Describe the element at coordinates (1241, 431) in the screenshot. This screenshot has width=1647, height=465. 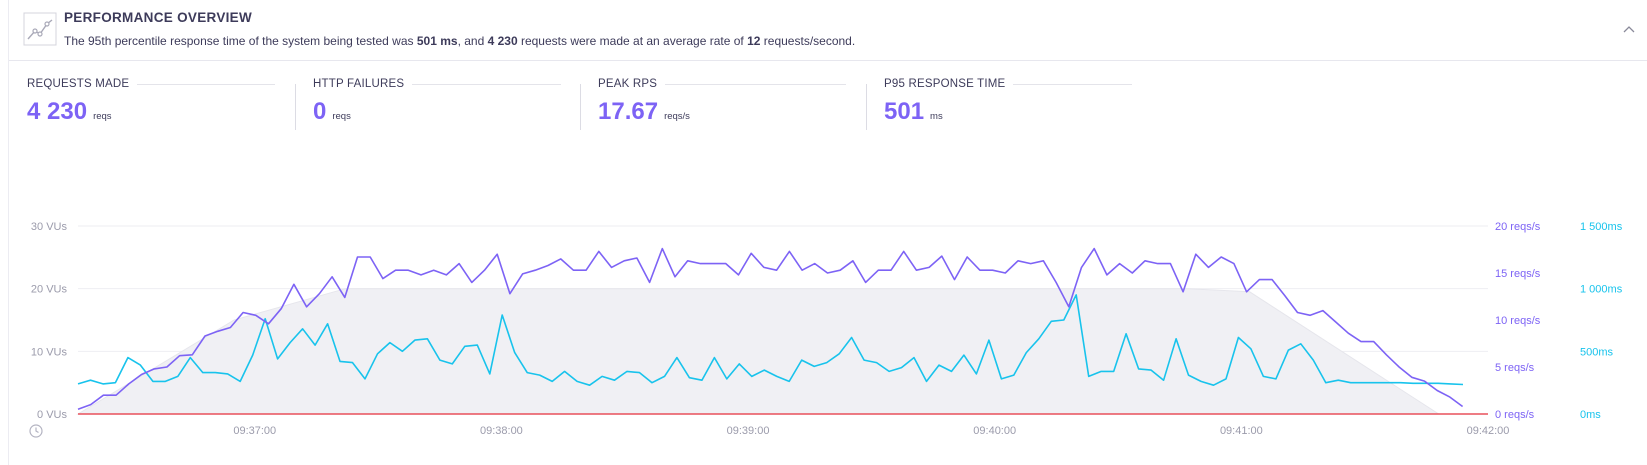
I see `x-tick-label: 09:41:00` at that location.